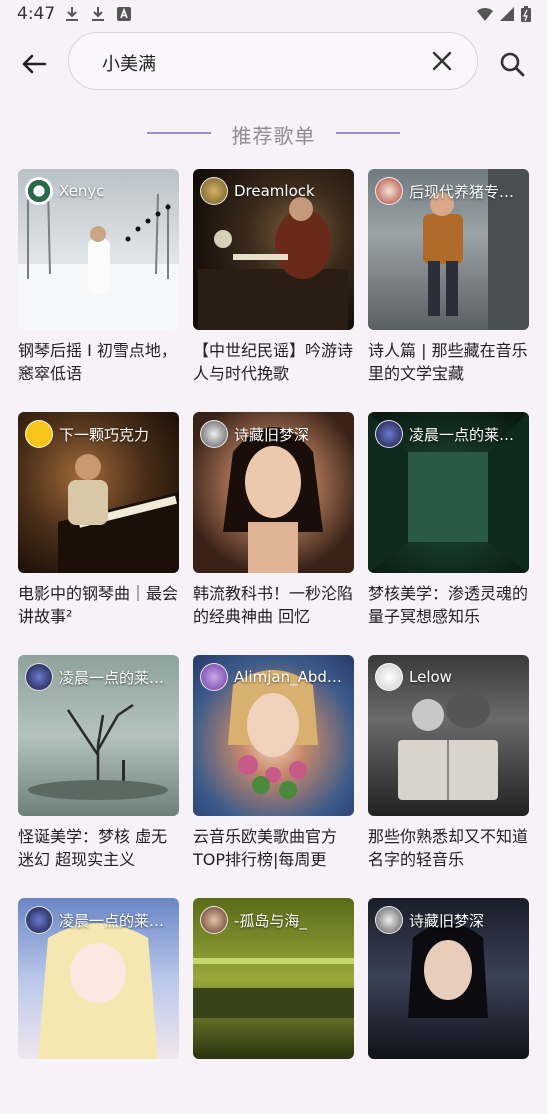 The width and height of the screenshot is (547, 1114). I want to click on status-bar: 4:47, so click(273, 15).